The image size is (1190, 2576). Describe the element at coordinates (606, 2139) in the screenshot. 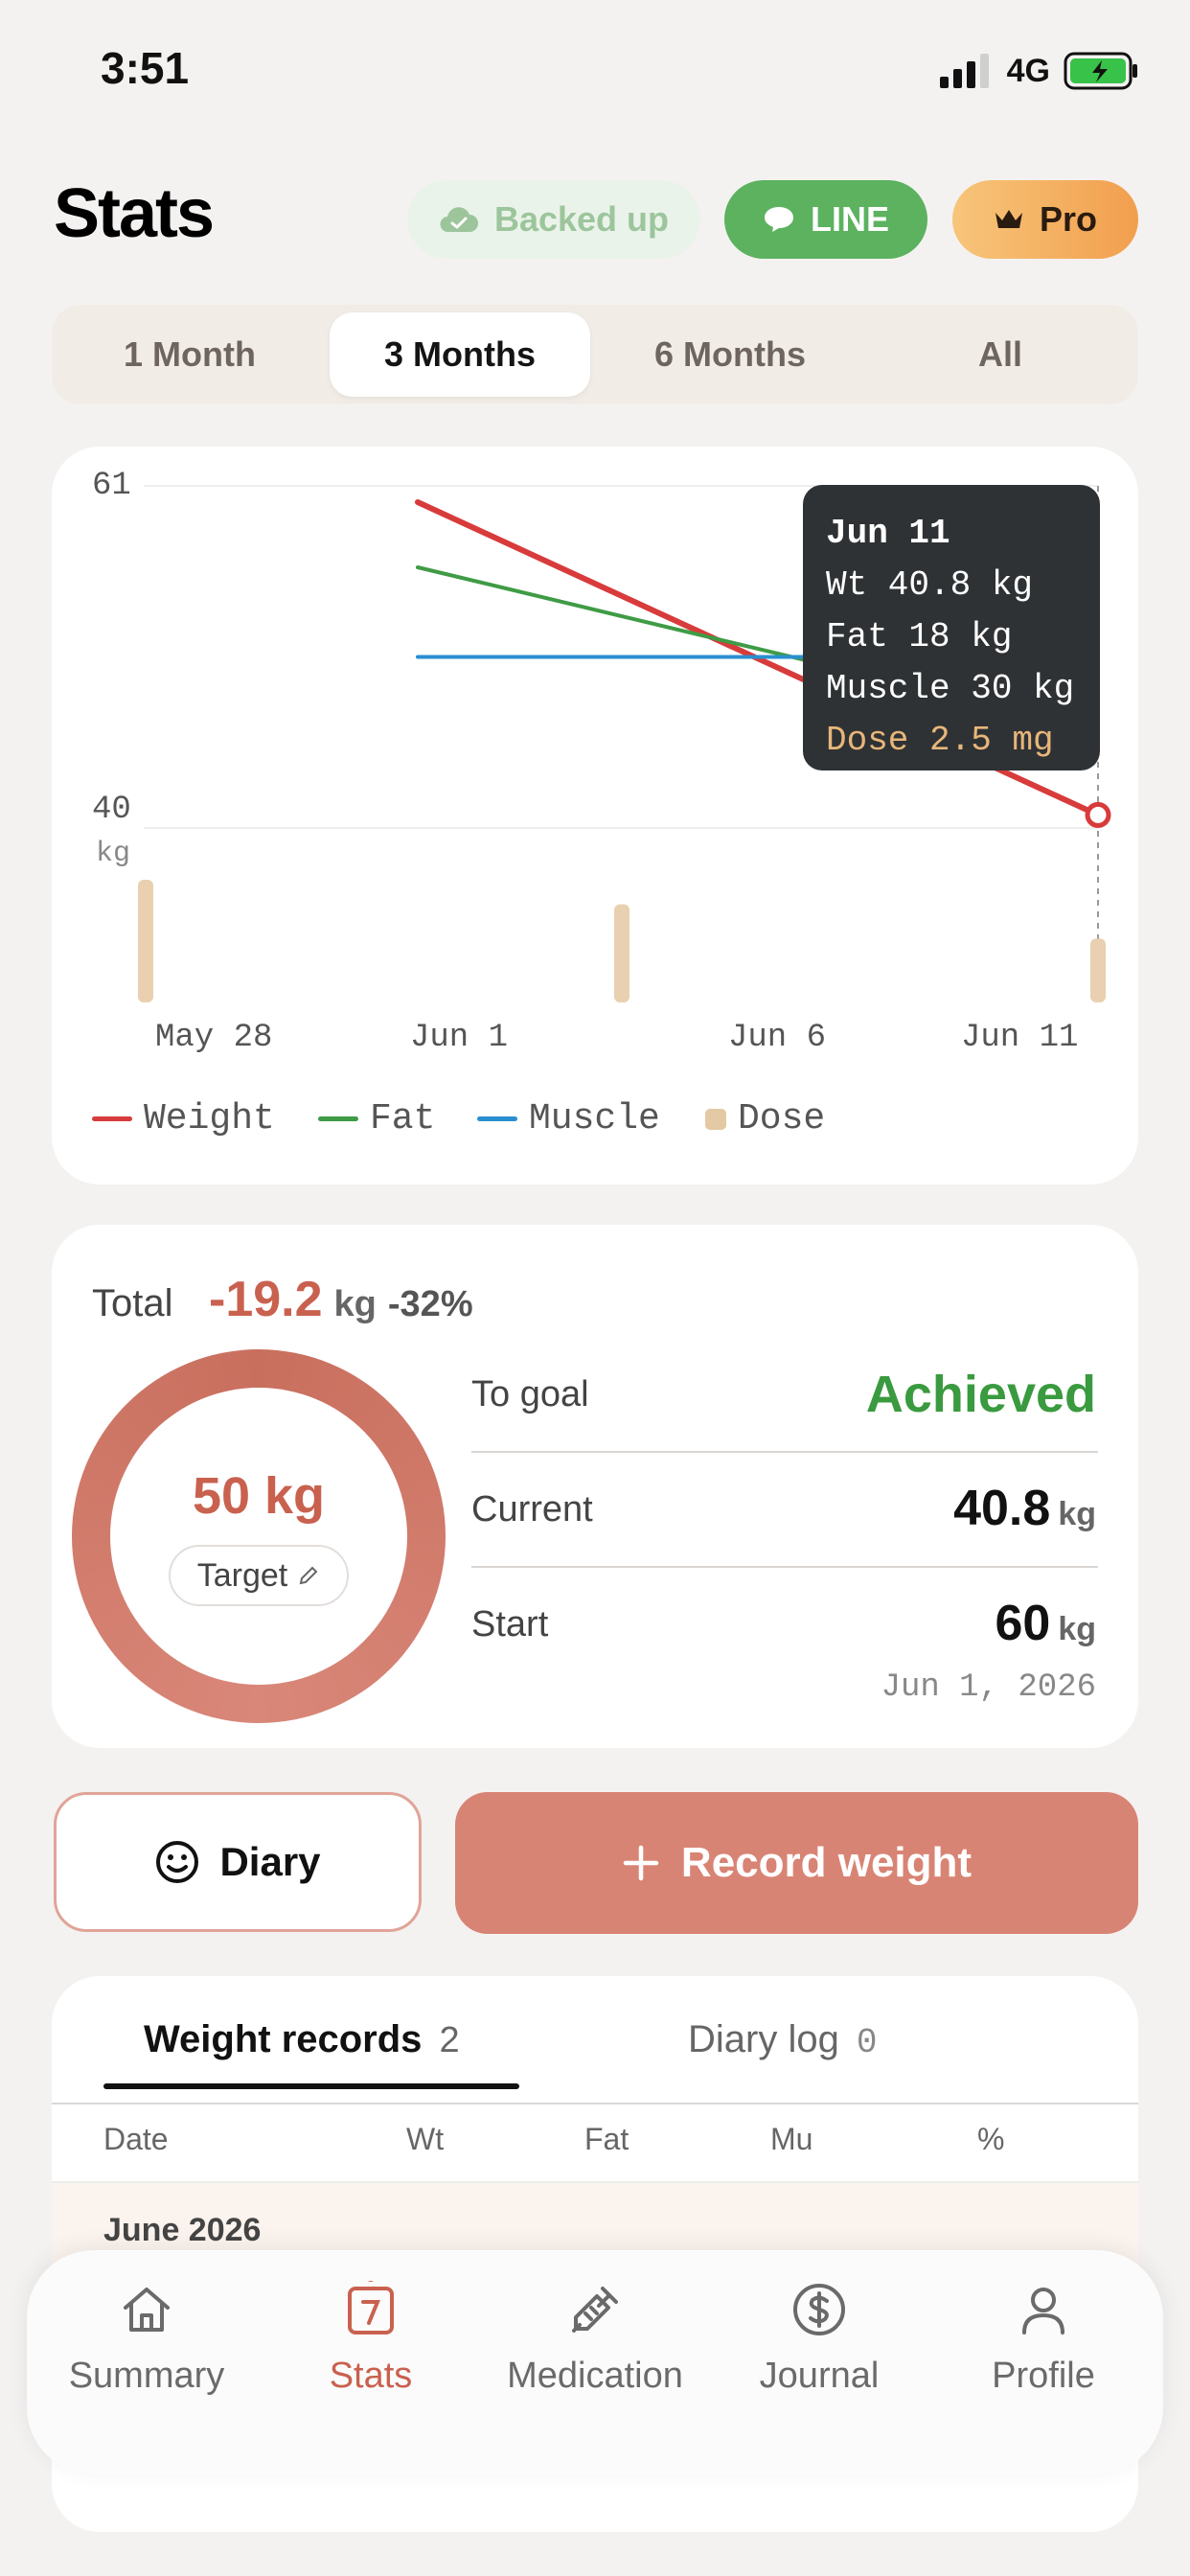

I see `column-fat: Fat` at that location.